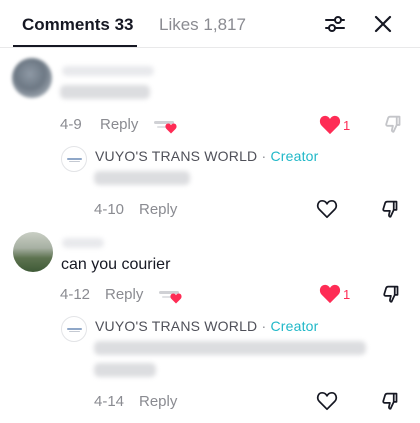  I want to click on tab-likes-label: Likes, so click(179, 24).